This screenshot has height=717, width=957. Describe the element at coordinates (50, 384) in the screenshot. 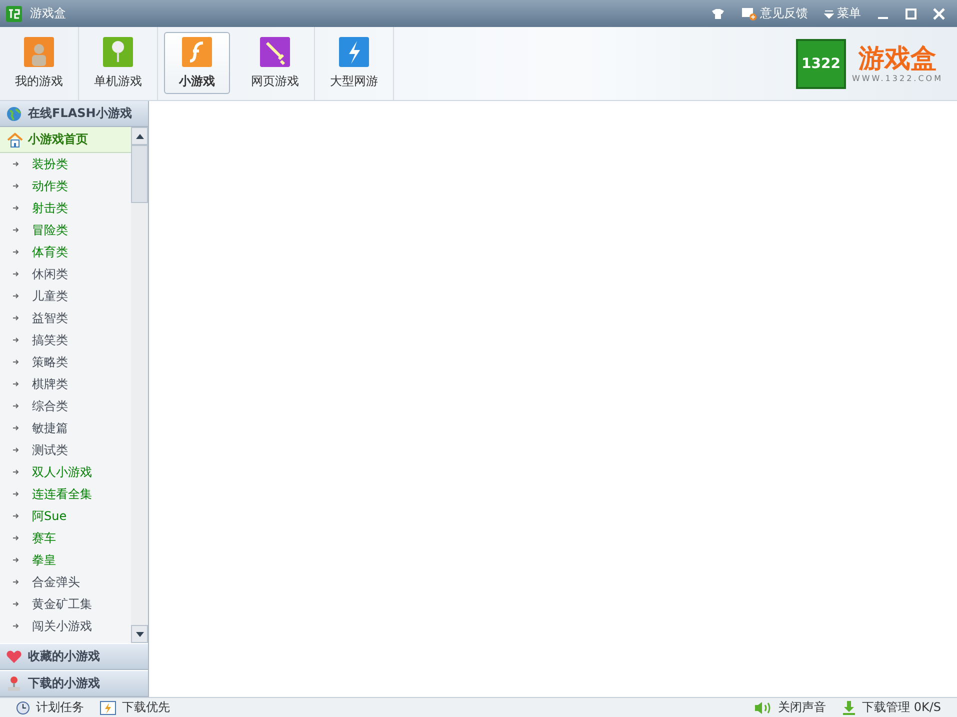

I see `category-link: 棋牌类` at that location.